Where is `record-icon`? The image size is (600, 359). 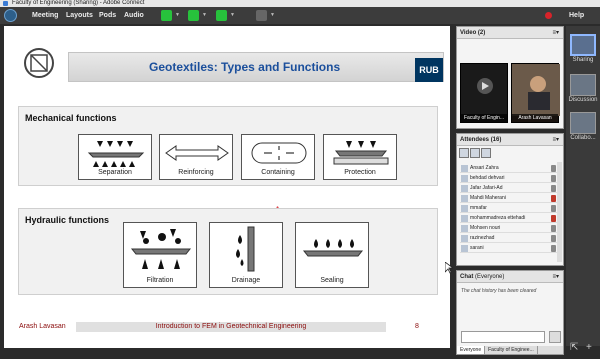
record-icon is located at coordinates (548, 15).